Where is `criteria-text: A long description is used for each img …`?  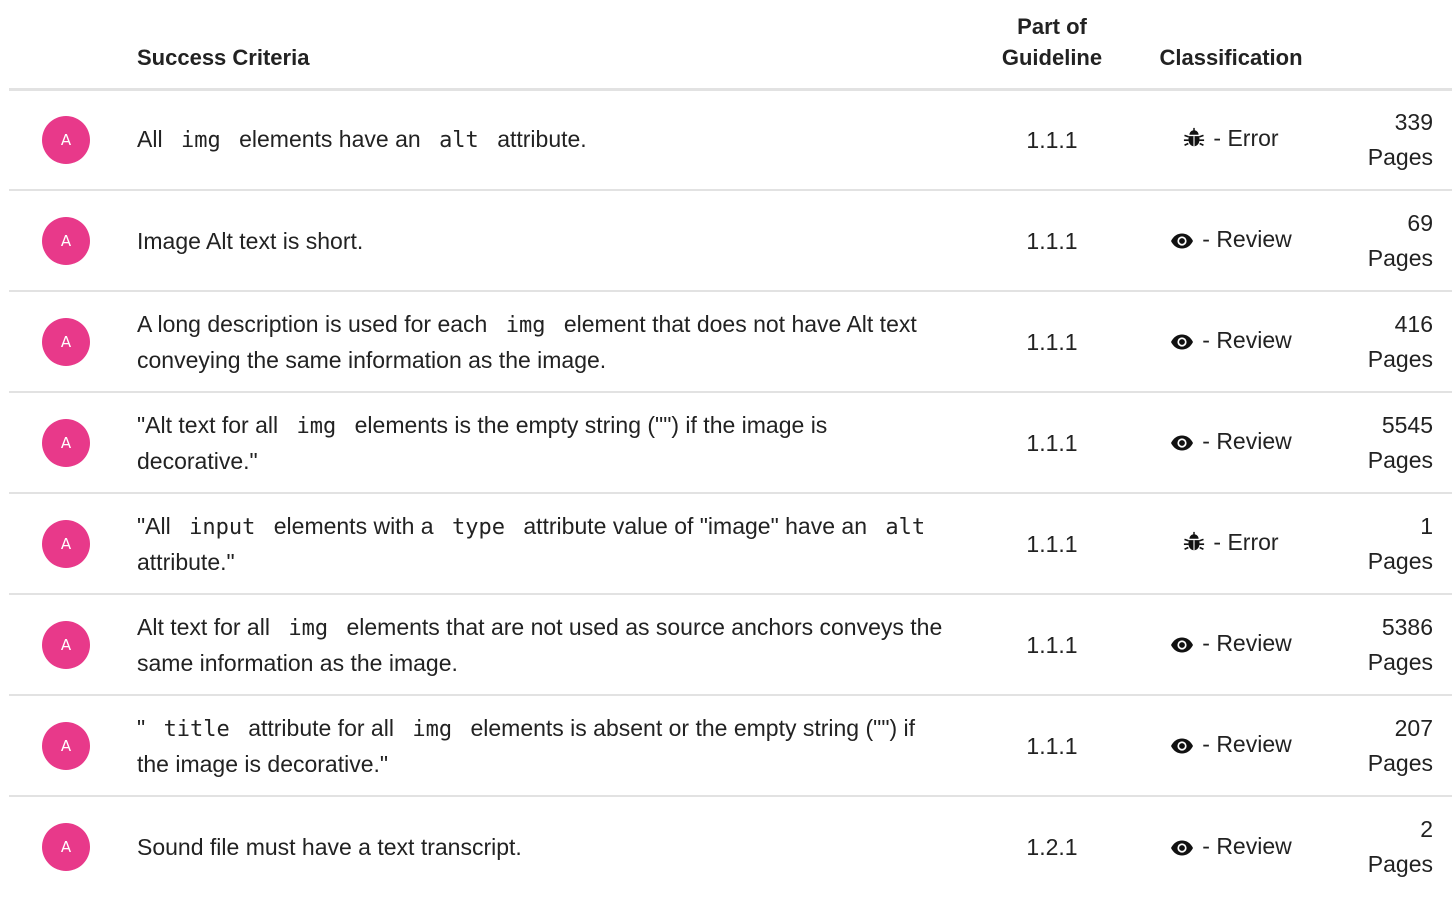 criteria-text: A long description is used for each img … is located at coordinates (527, 342).